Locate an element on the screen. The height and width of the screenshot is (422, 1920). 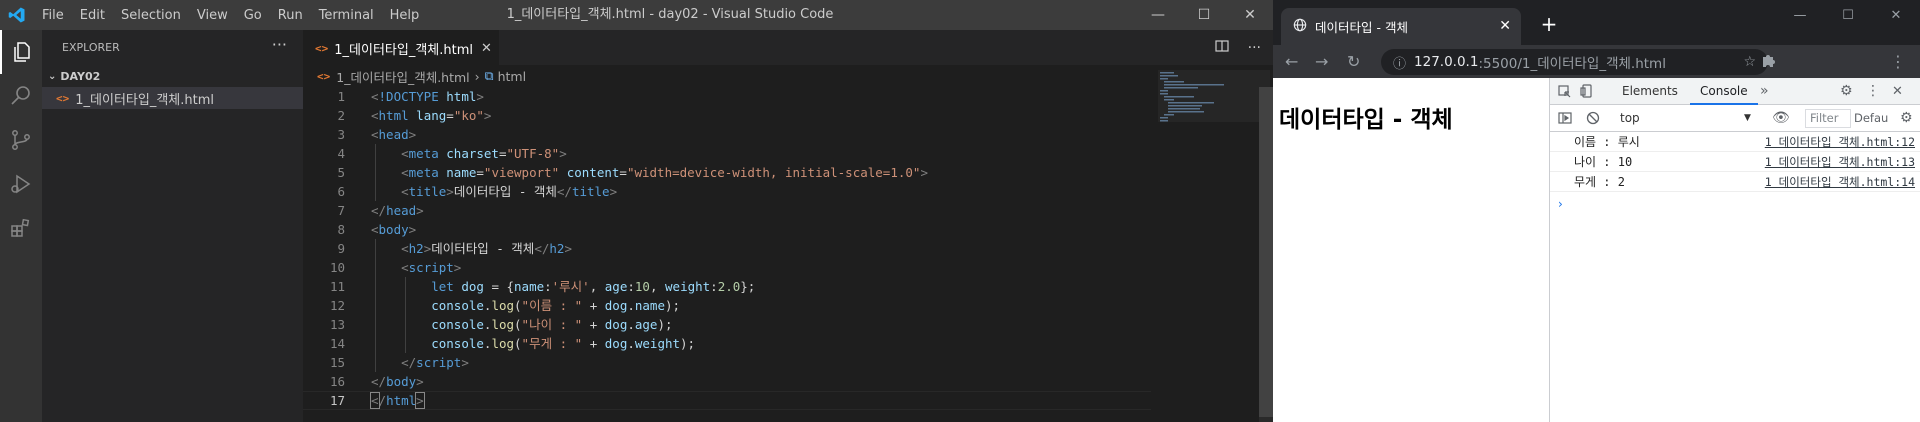
console-prompt: › is located at coordinates (1560, 204).